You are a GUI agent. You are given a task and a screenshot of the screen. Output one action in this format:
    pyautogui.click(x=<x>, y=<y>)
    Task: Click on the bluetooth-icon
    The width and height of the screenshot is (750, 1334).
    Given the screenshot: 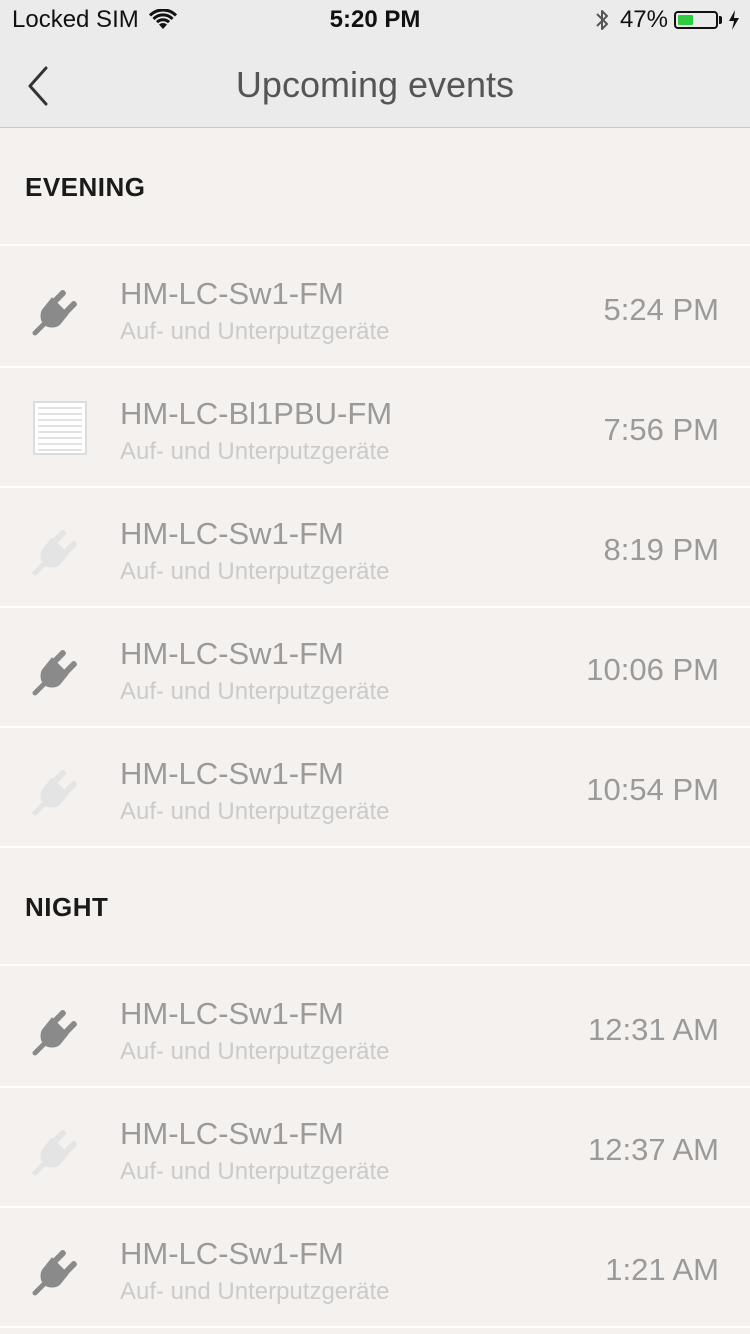 What is the action you would take?
    pyautogui.click(x=602, y=20)
    